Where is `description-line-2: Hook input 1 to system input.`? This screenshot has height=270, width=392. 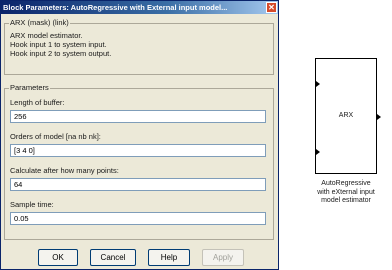 description-line-2: Hook input 1 to system input. is located at coordinates (58, 44).